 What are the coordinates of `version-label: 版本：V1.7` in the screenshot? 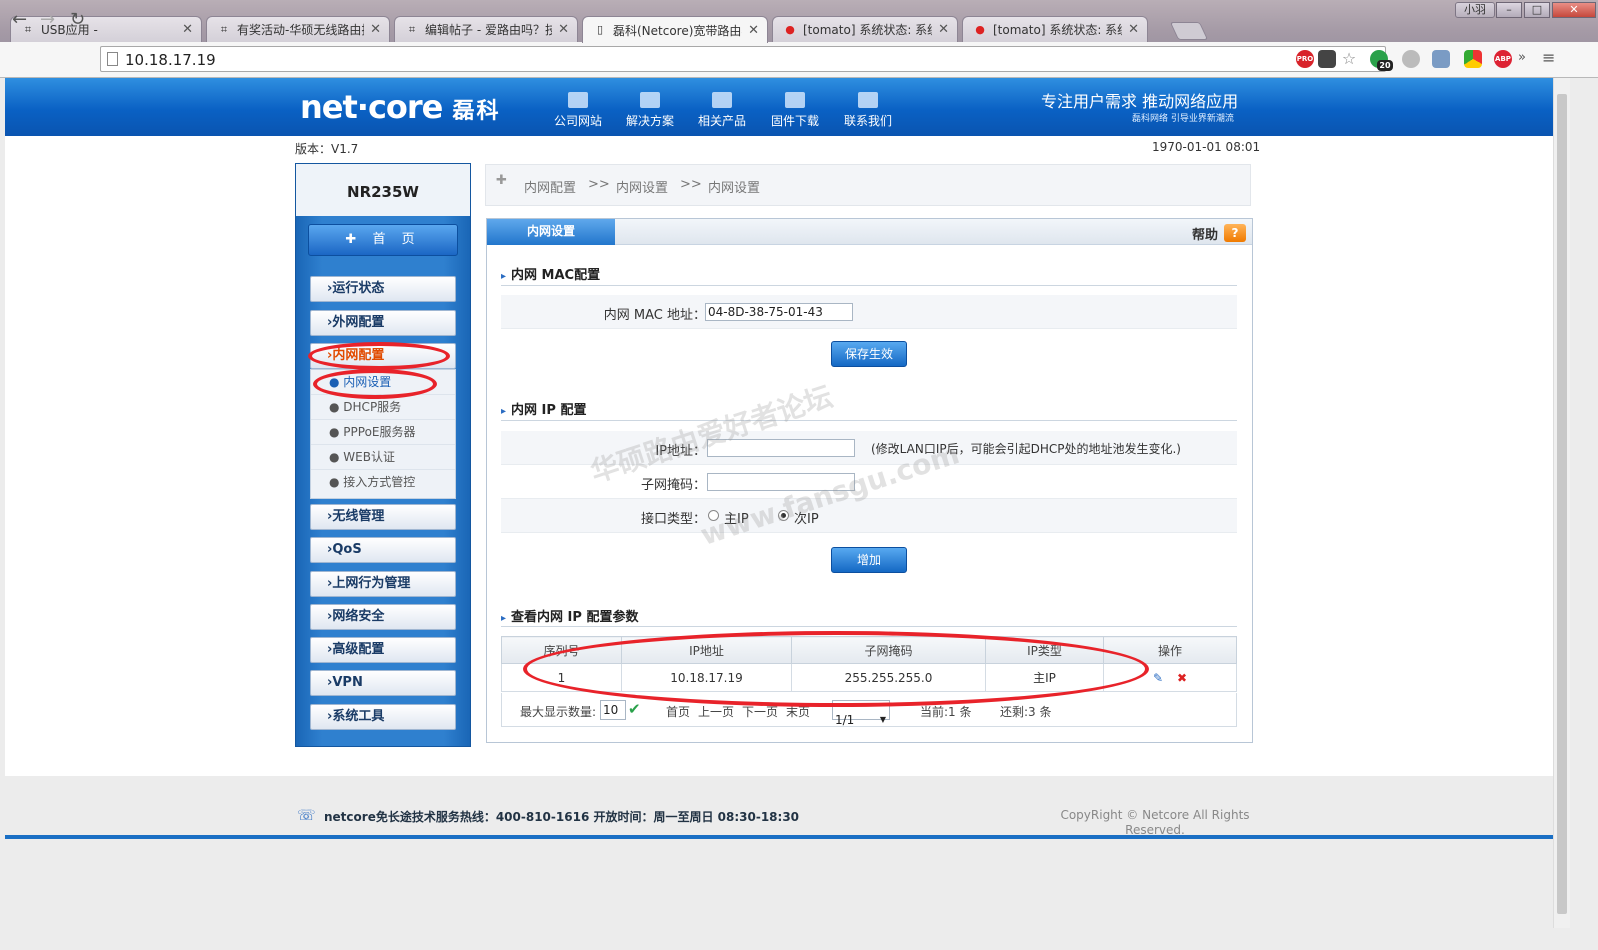 It's located at (327, 149).